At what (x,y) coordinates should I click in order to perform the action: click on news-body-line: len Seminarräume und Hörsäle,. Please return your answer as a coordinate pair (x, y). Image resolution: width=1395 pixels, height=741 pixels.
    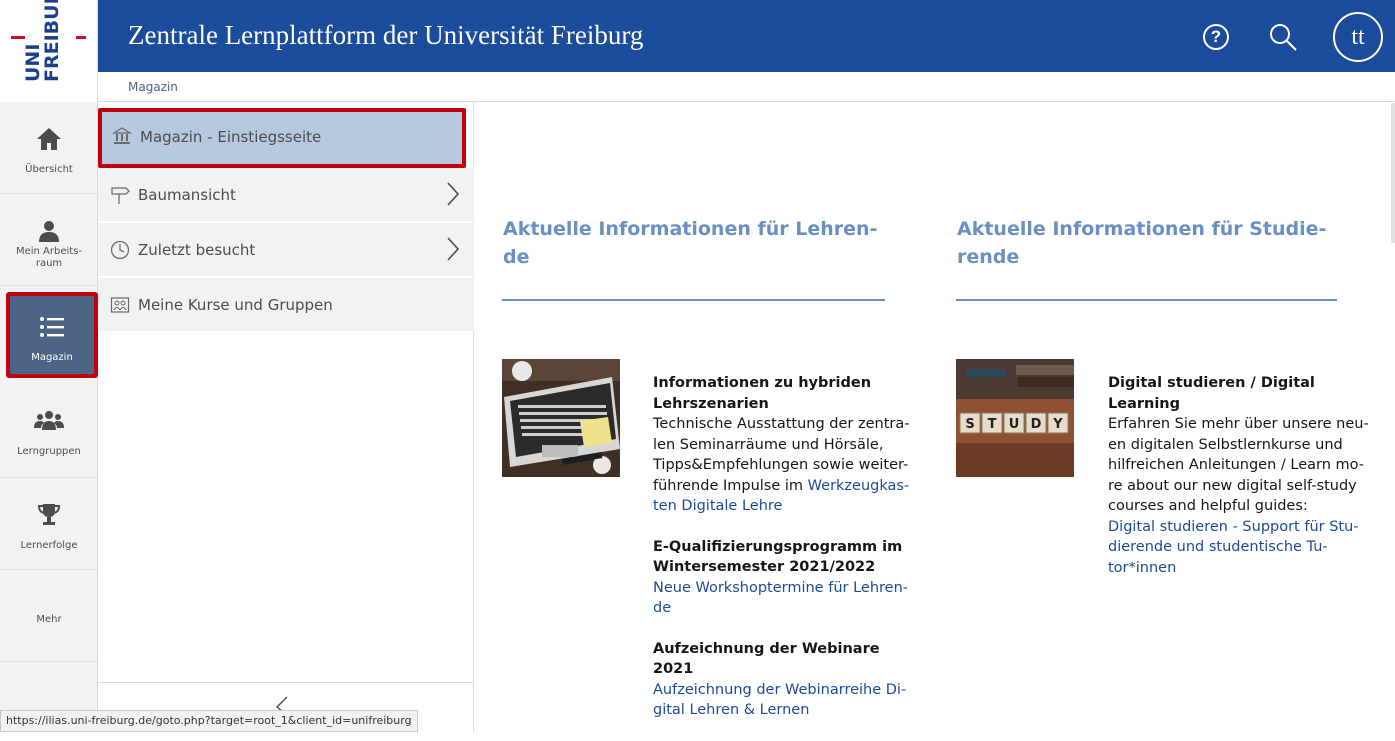
    Looking at the image, I should click on (768, 444).